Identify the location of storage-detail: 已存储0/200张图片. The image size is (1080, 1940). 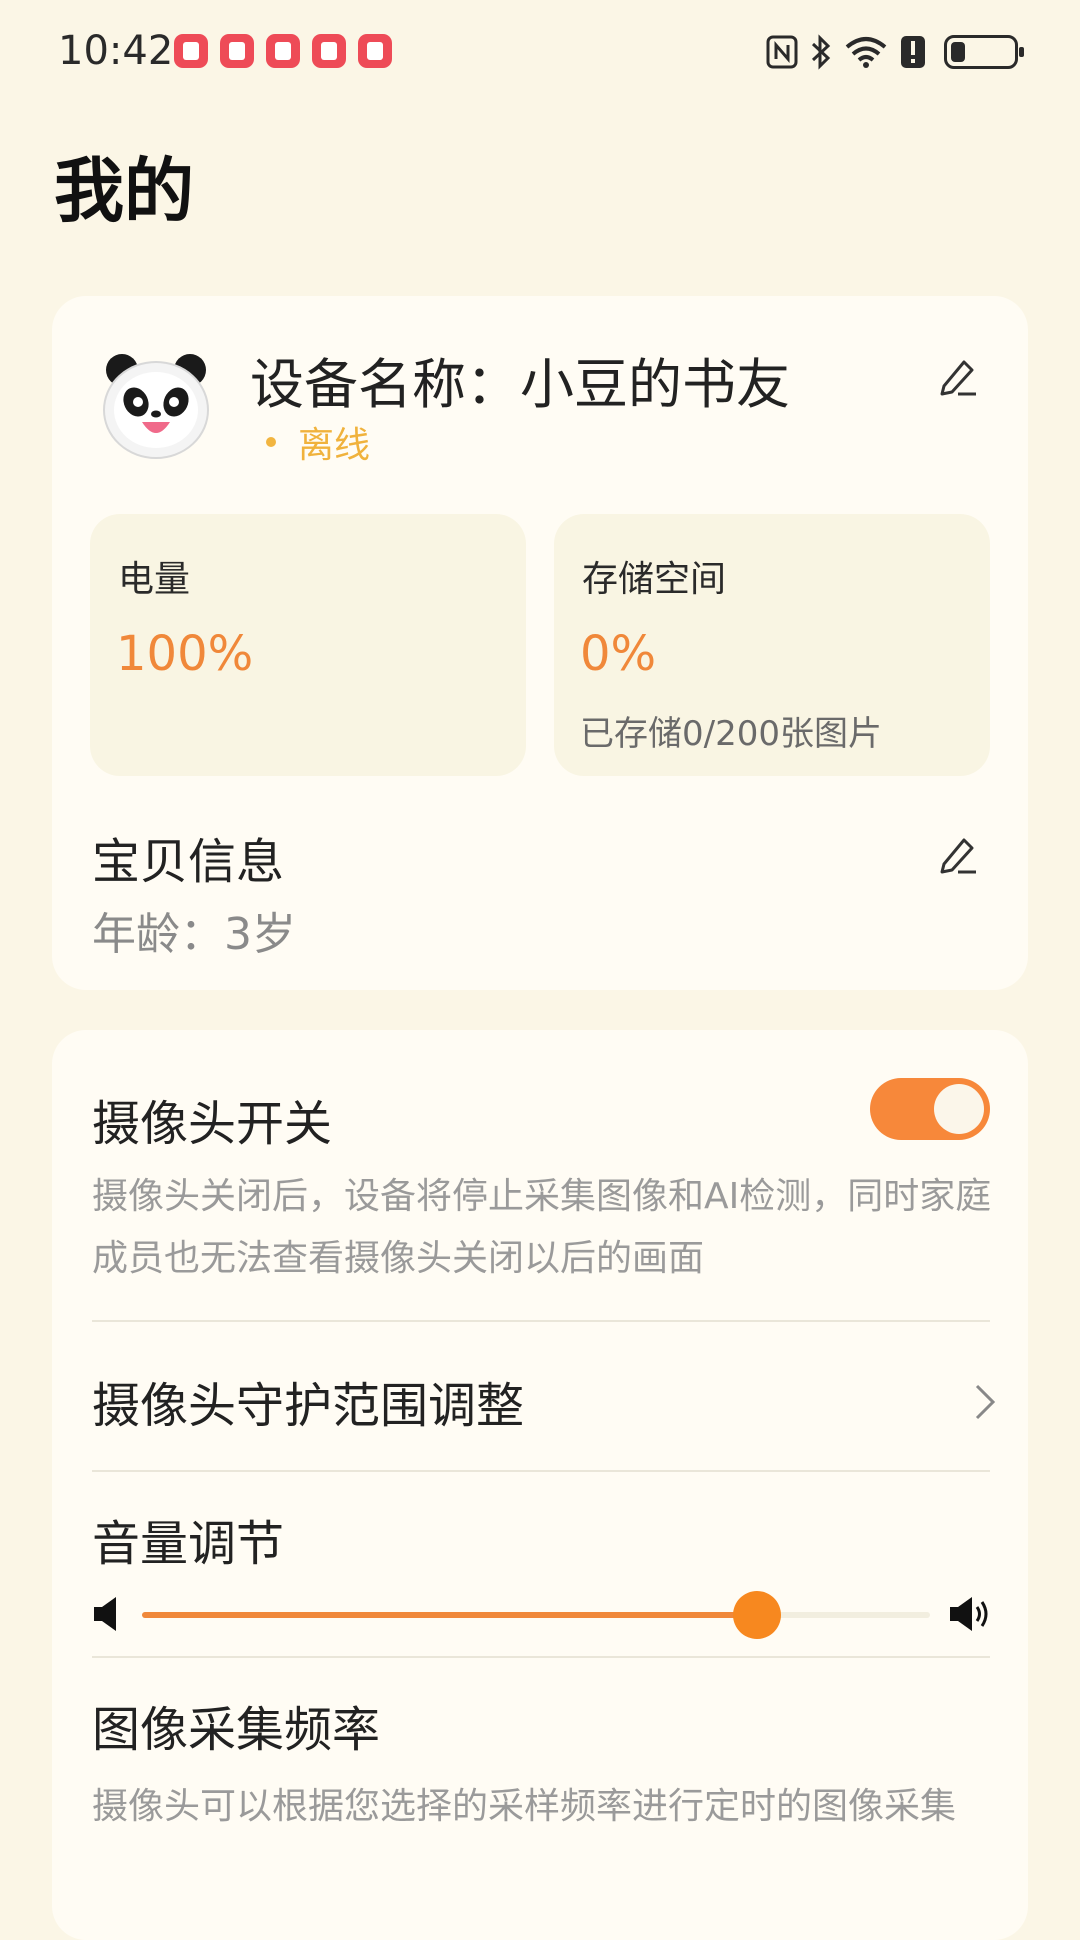
(731, 734).